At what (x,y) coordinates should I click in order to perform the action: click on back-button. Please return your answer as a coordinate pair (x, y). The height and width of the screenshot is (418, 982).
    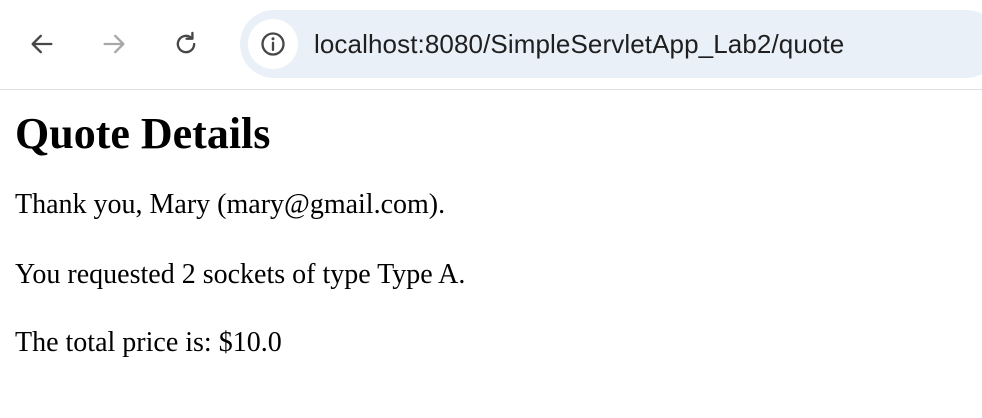
    Looking at the image, I should click on (42, 44).